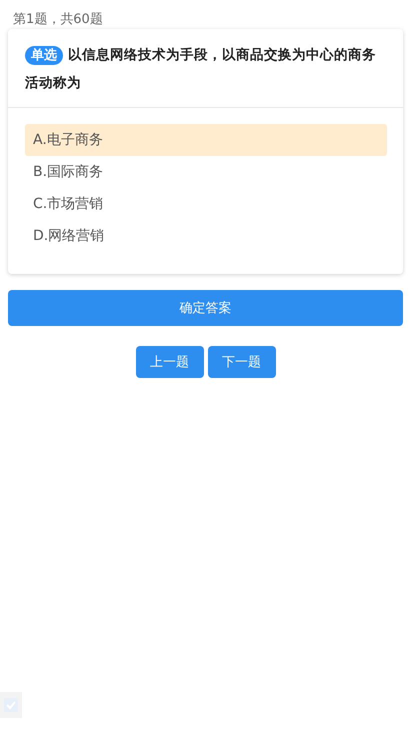  Describe the element at coordinates (58, 20) in the screenshot. I see `question-counter: 第1题，共60题` at that location.